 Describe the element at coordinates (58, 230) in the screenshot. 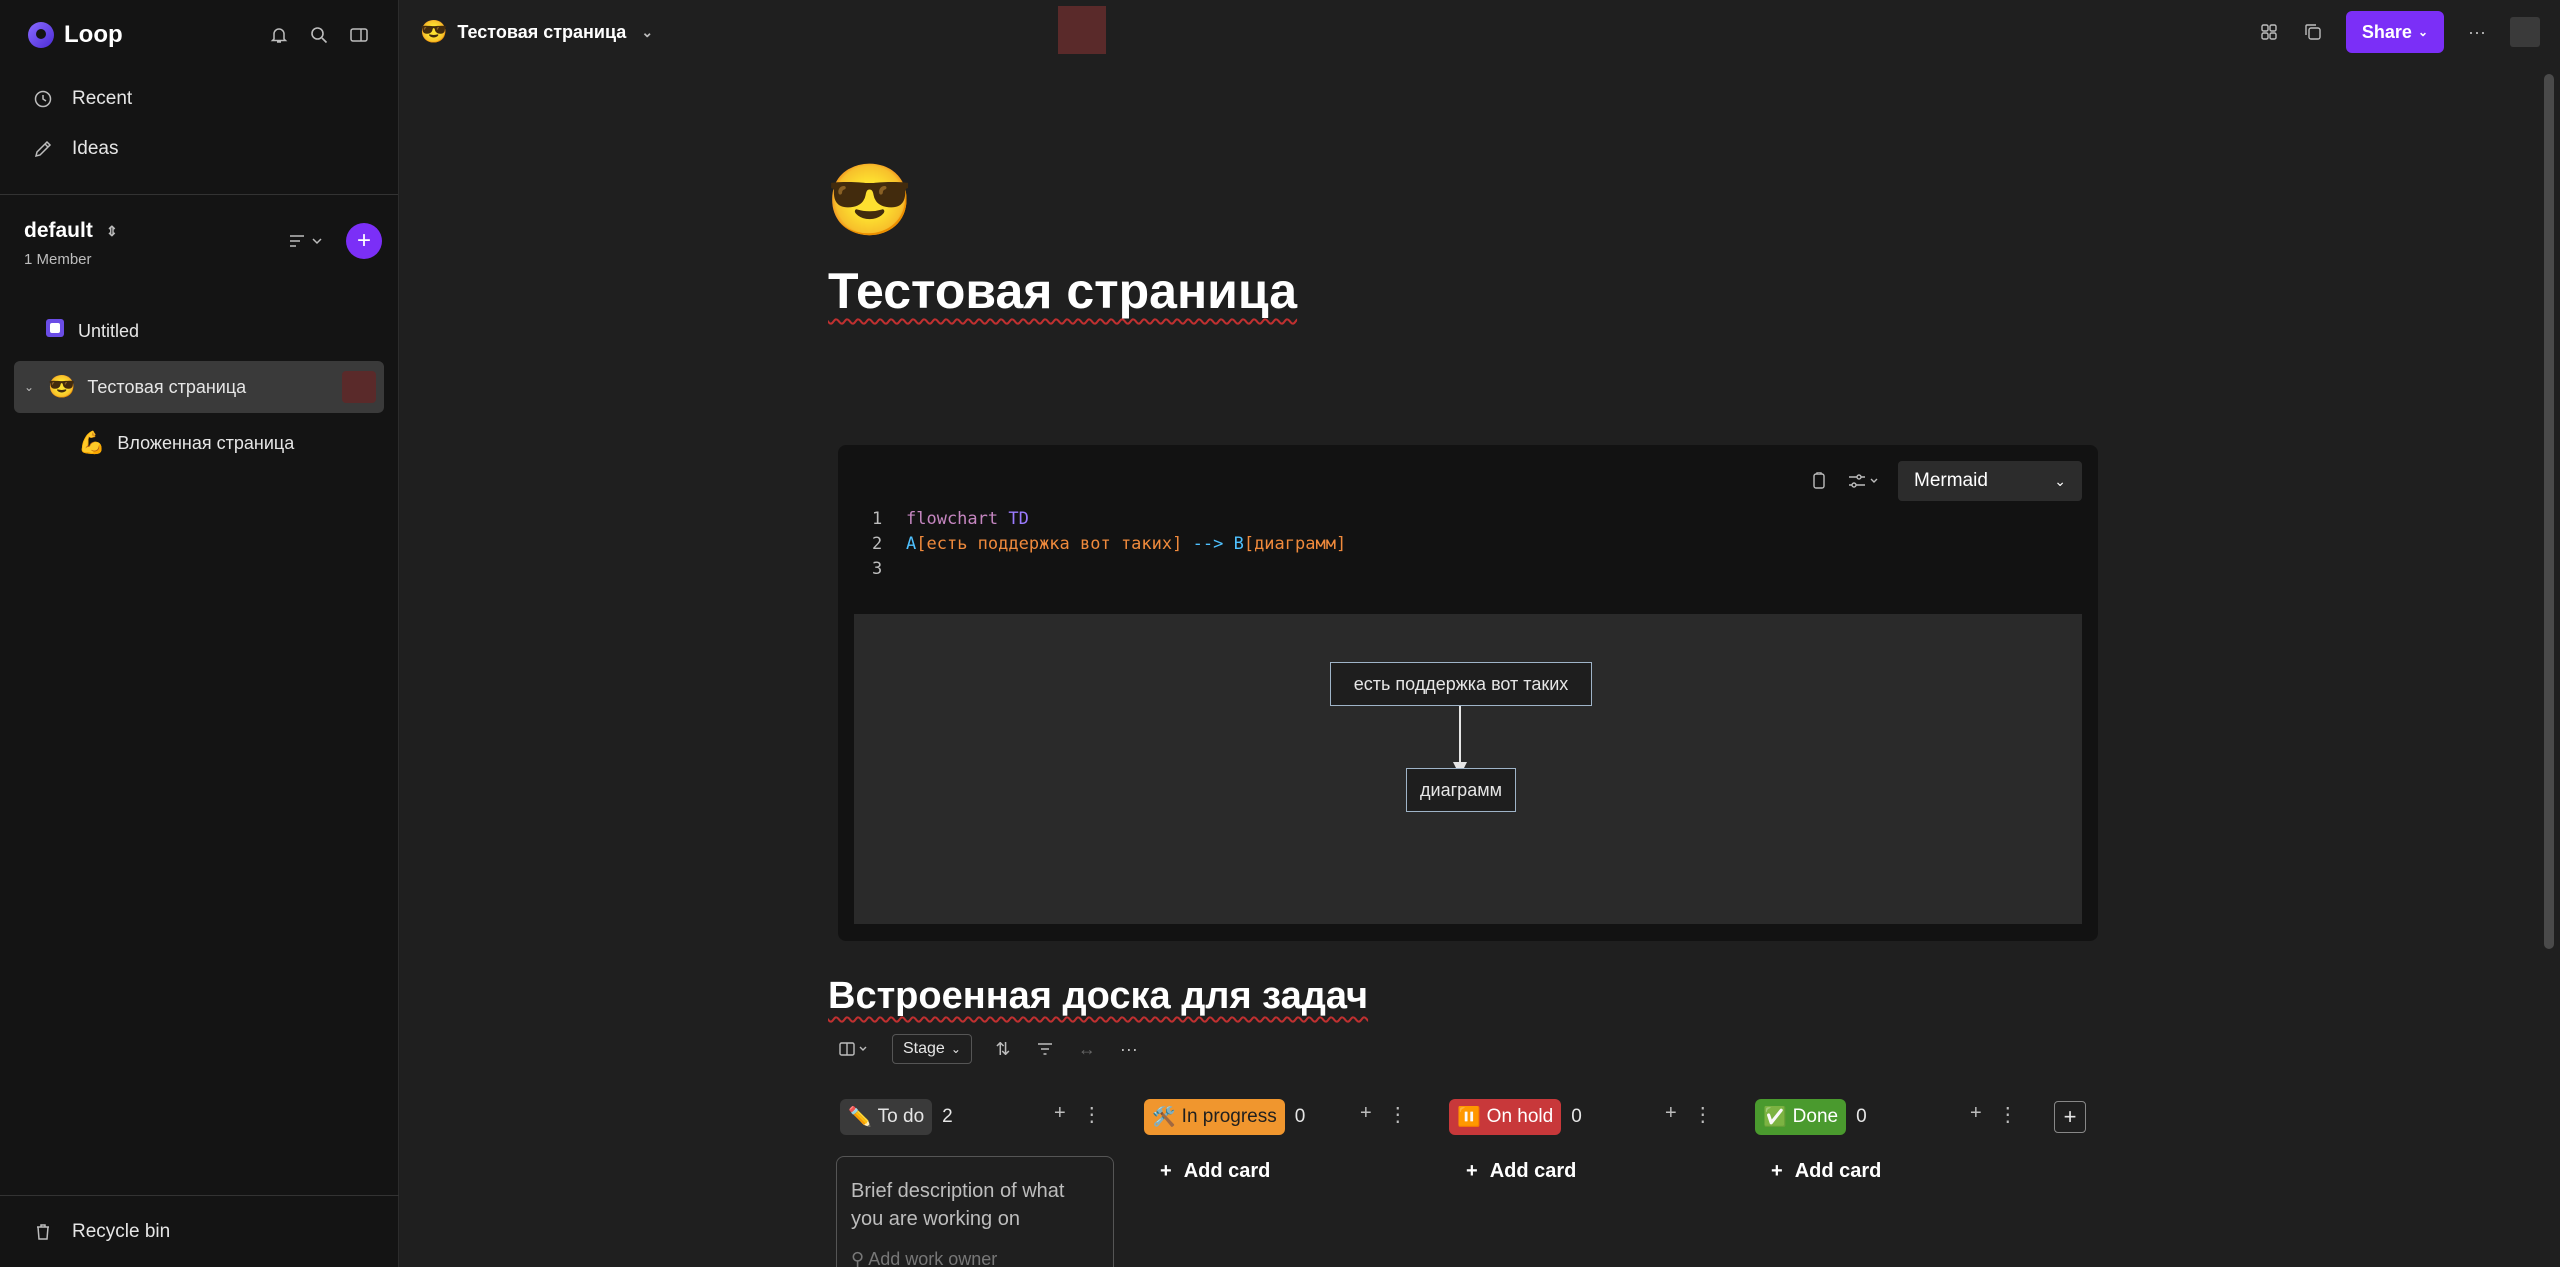

I see `workspace-name: default` at that location.